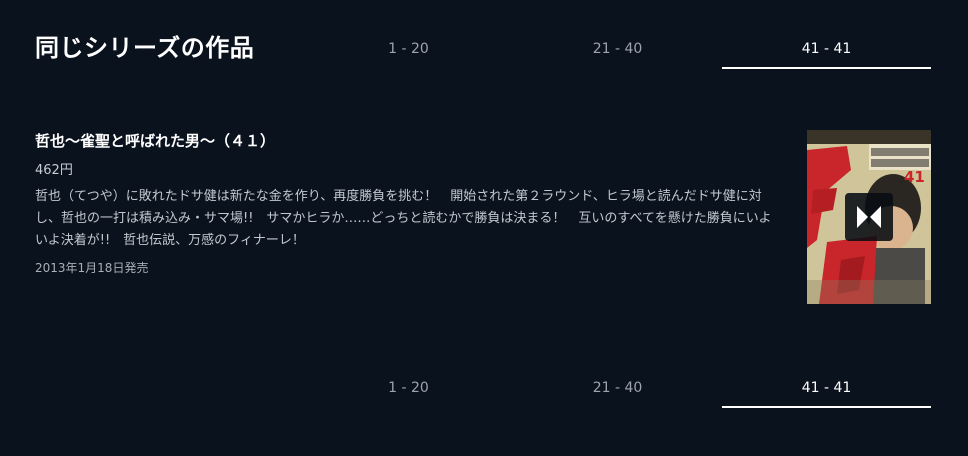 The width and height of the screenshot is (968, 456). What do you see at coordinates (155, 141) in the screenshot?
I see `item-title: 哲也～雀聖と呼ばれた男～（４１）` at bounding box center [155, 141].